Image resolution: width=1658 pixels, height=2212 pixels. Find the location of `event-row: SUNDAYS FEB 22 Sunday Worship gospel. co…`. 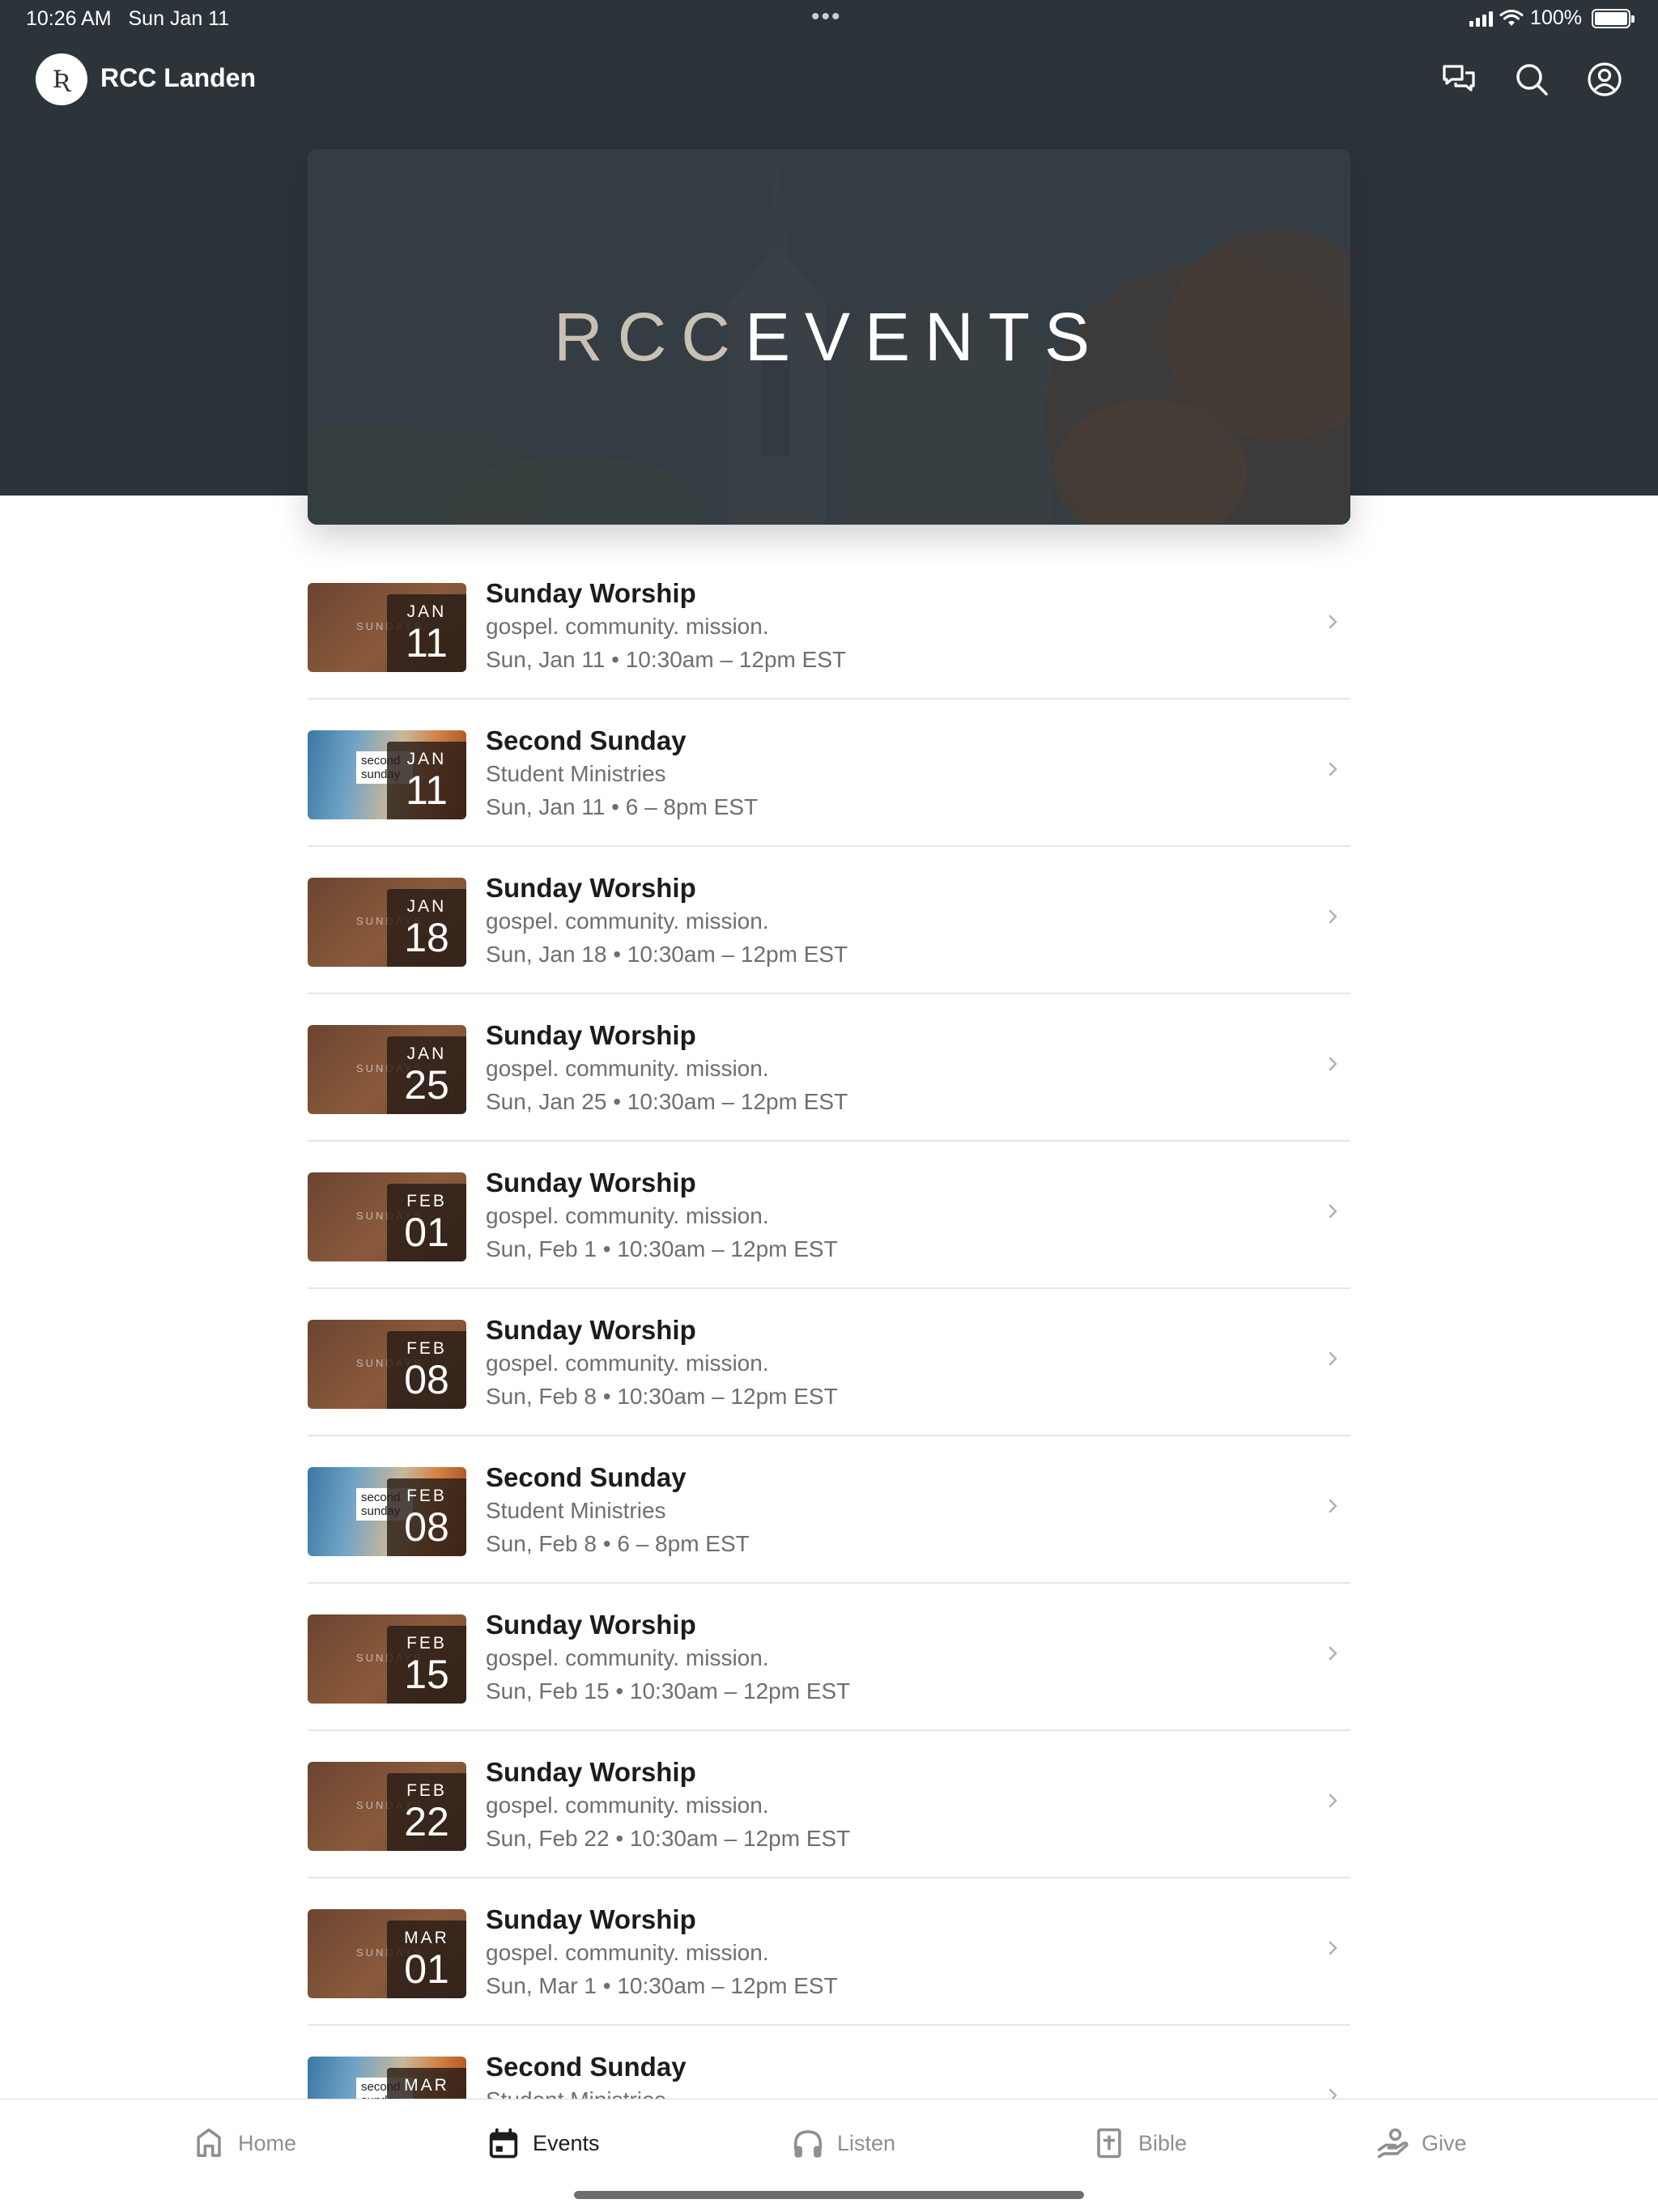

event-row: SUNDAYS FEB 22 Sunday Worship gospel. co… is located at coordinates (829, 1805).